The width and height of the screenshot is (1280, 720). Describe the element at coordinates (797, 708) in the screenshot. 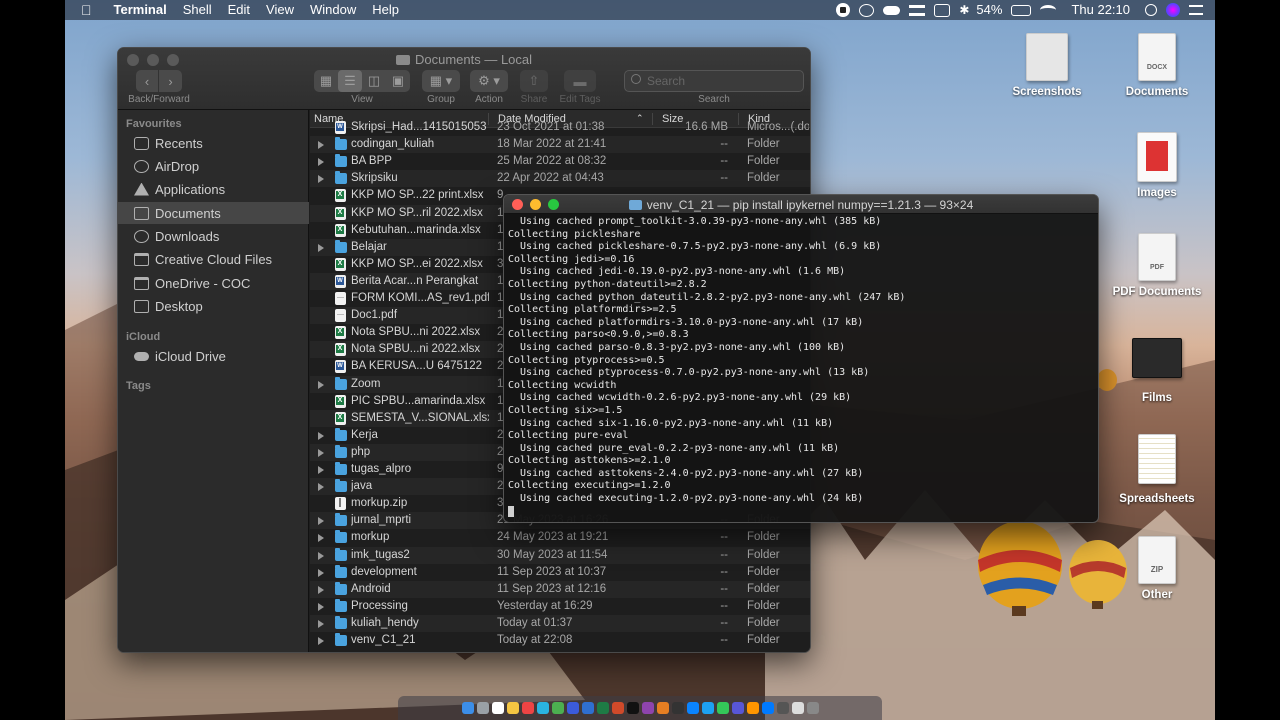

I see `downloads-dock-icon` at that location.